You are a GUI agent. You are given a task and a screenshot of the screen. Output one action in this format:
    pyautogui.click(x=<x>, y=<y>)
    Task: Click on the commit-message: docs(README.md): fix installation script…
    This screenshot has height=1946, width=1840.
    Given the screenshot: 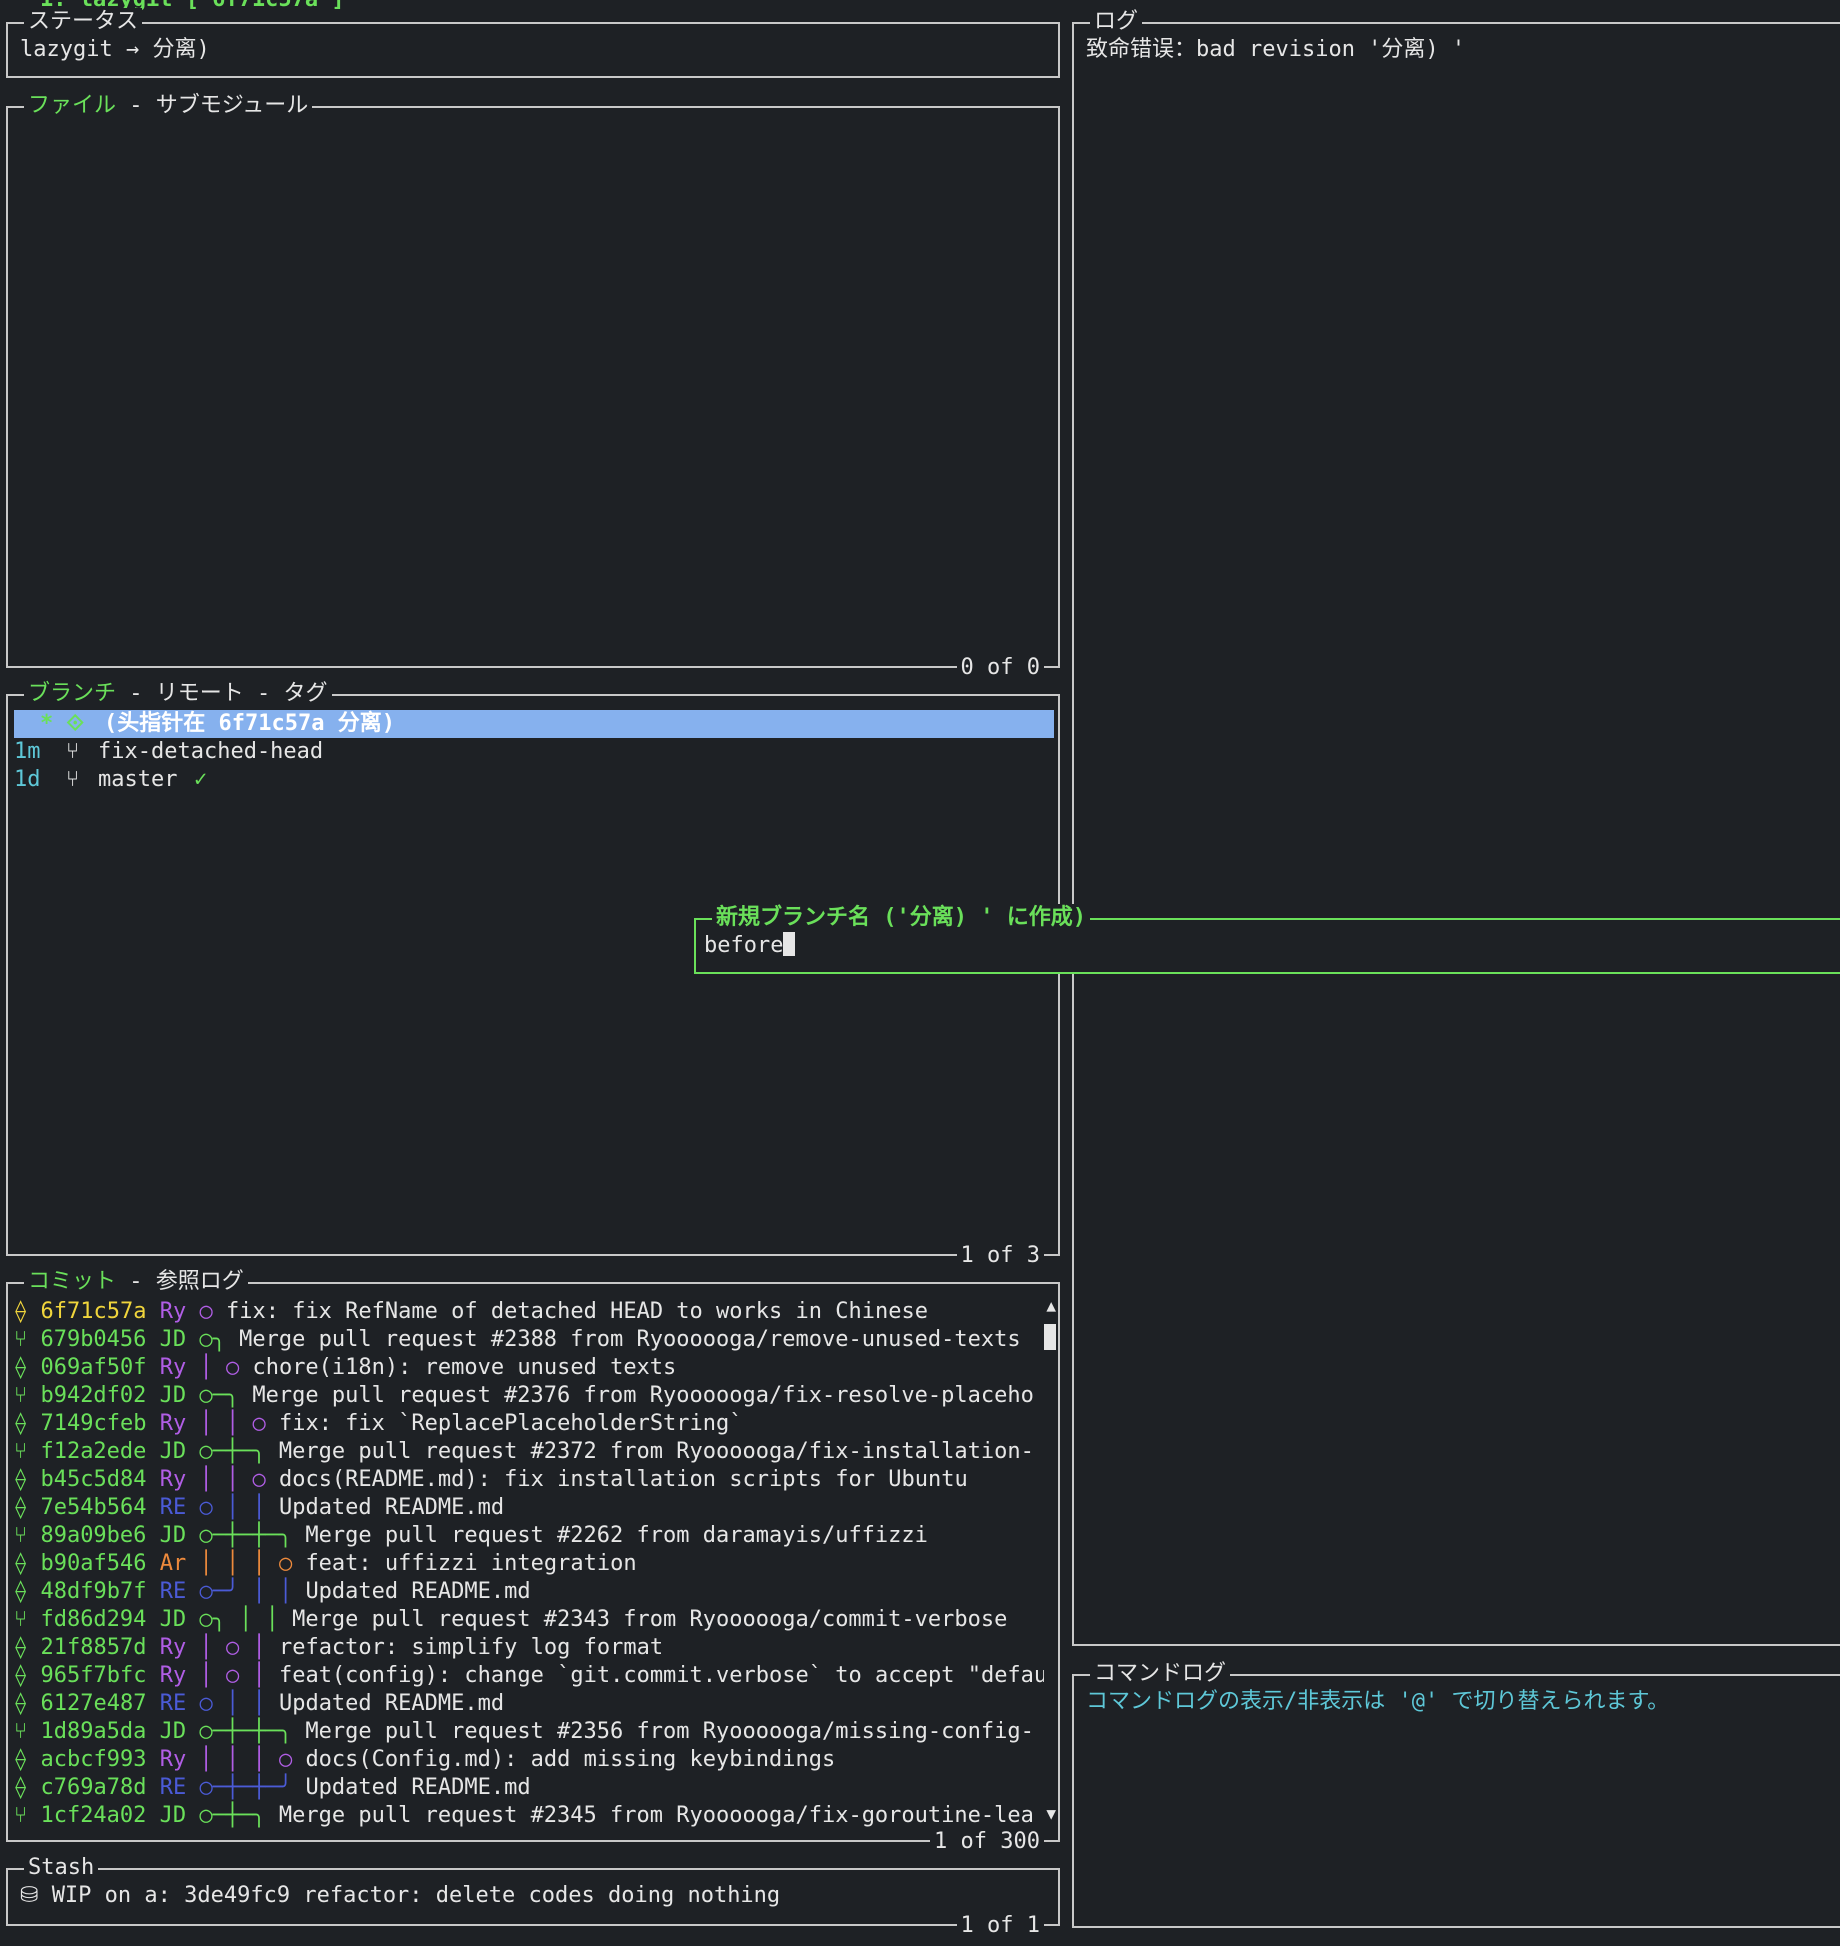 What is the action you would take?
    pyautogui.click(x=623, y=1479)
    